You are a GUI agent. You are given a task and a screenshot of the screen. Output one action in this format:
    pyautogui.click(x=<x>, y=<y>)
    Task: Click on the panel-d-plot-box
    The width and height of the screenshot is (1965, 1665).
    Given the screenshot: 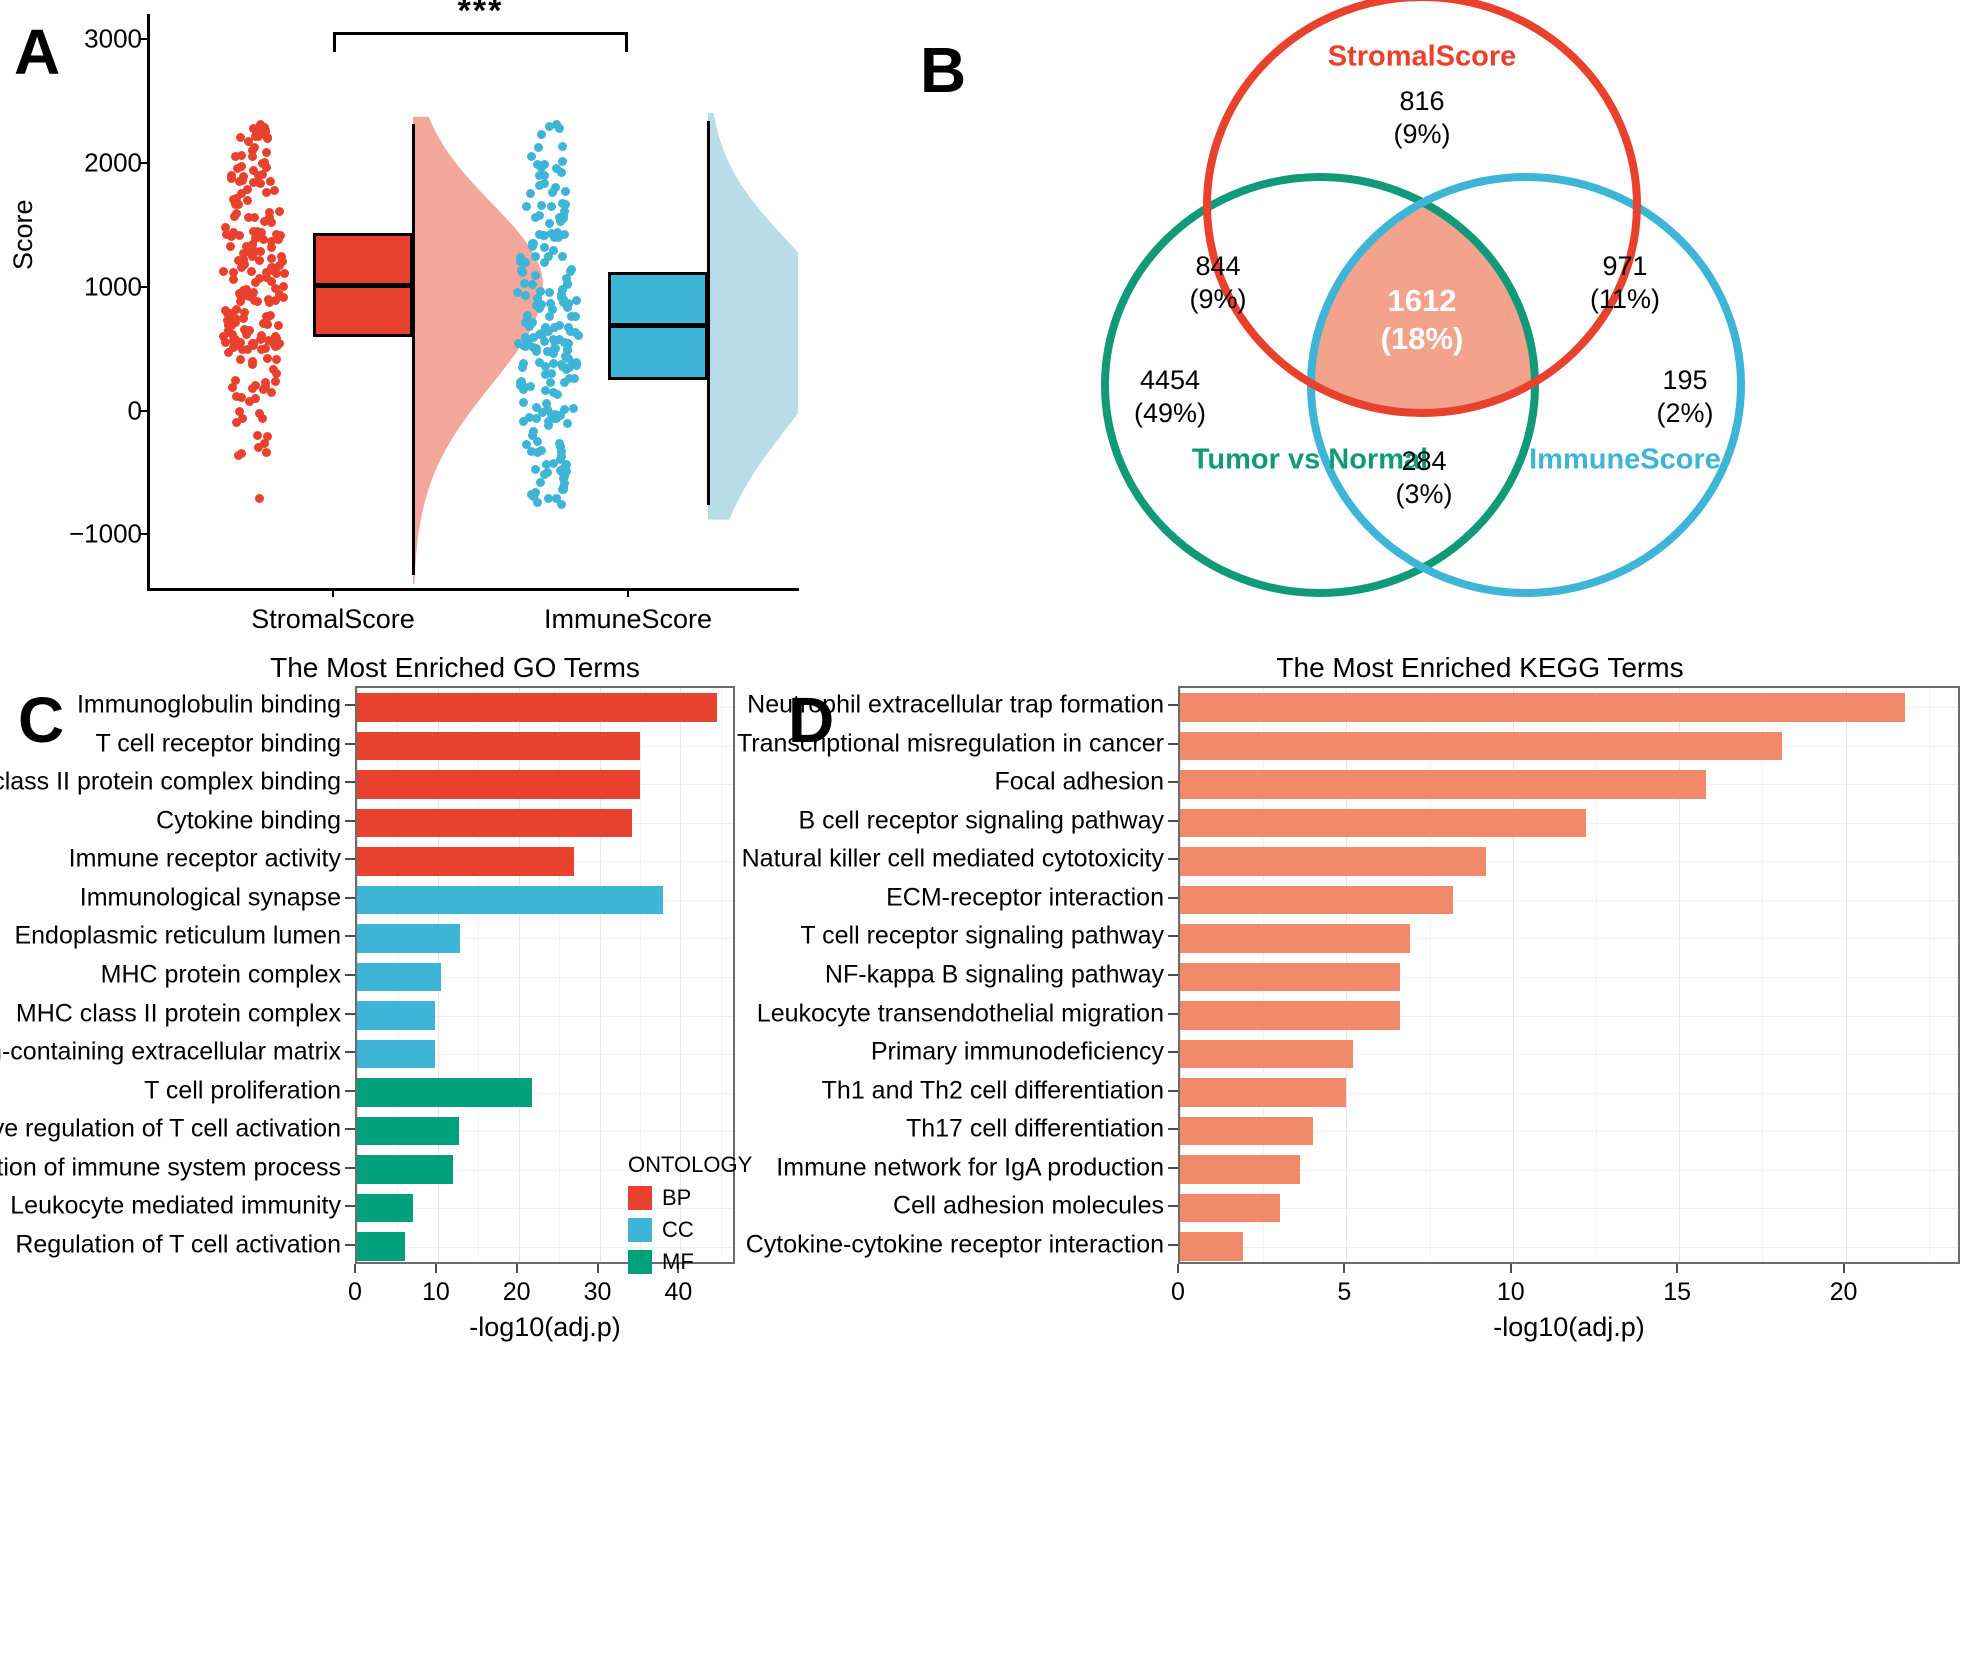 What is the action you would take?
    pyautogui.click(x=1569, y=975)
    